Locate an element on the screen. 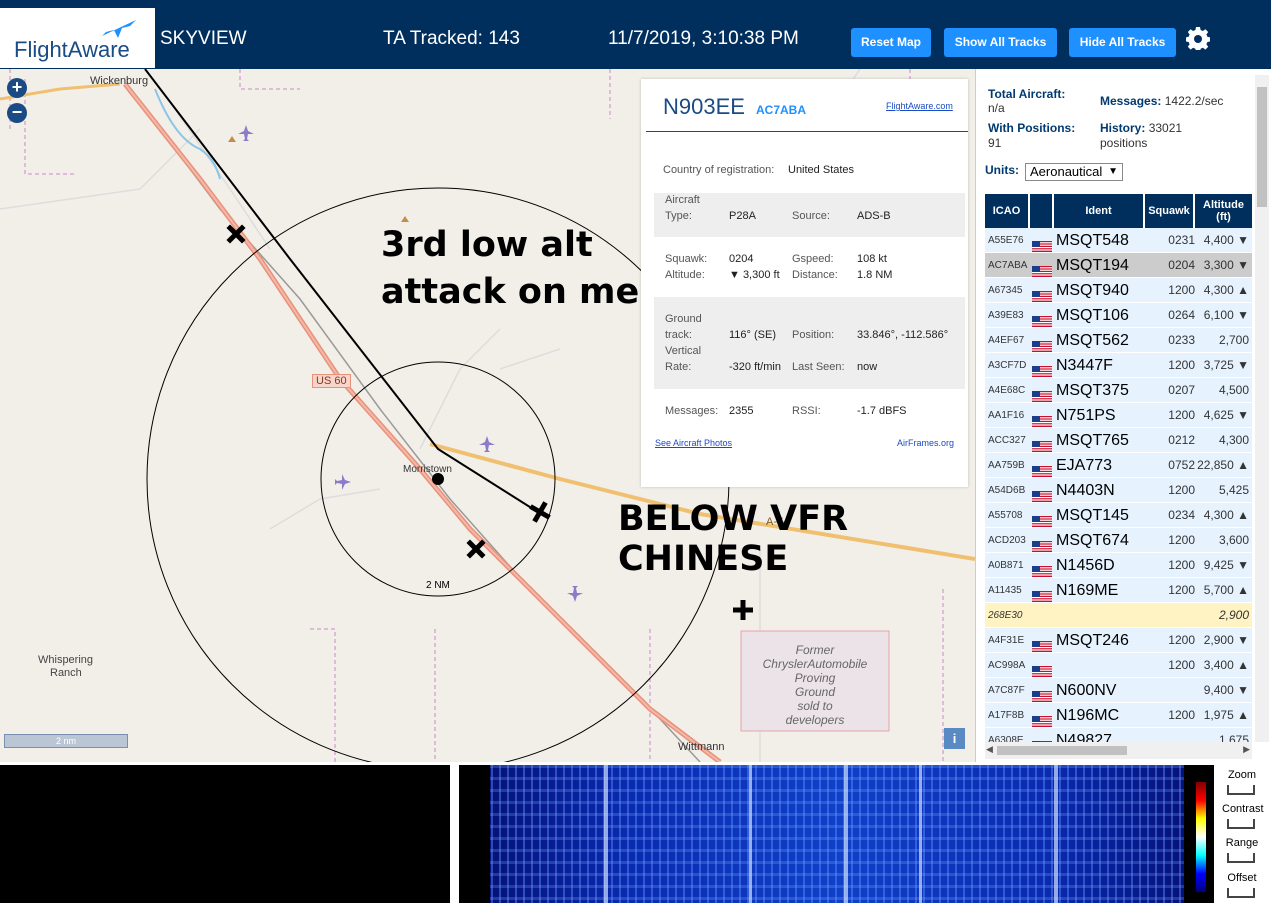  zoom-in-button: + is located at coordinates (17, 88).